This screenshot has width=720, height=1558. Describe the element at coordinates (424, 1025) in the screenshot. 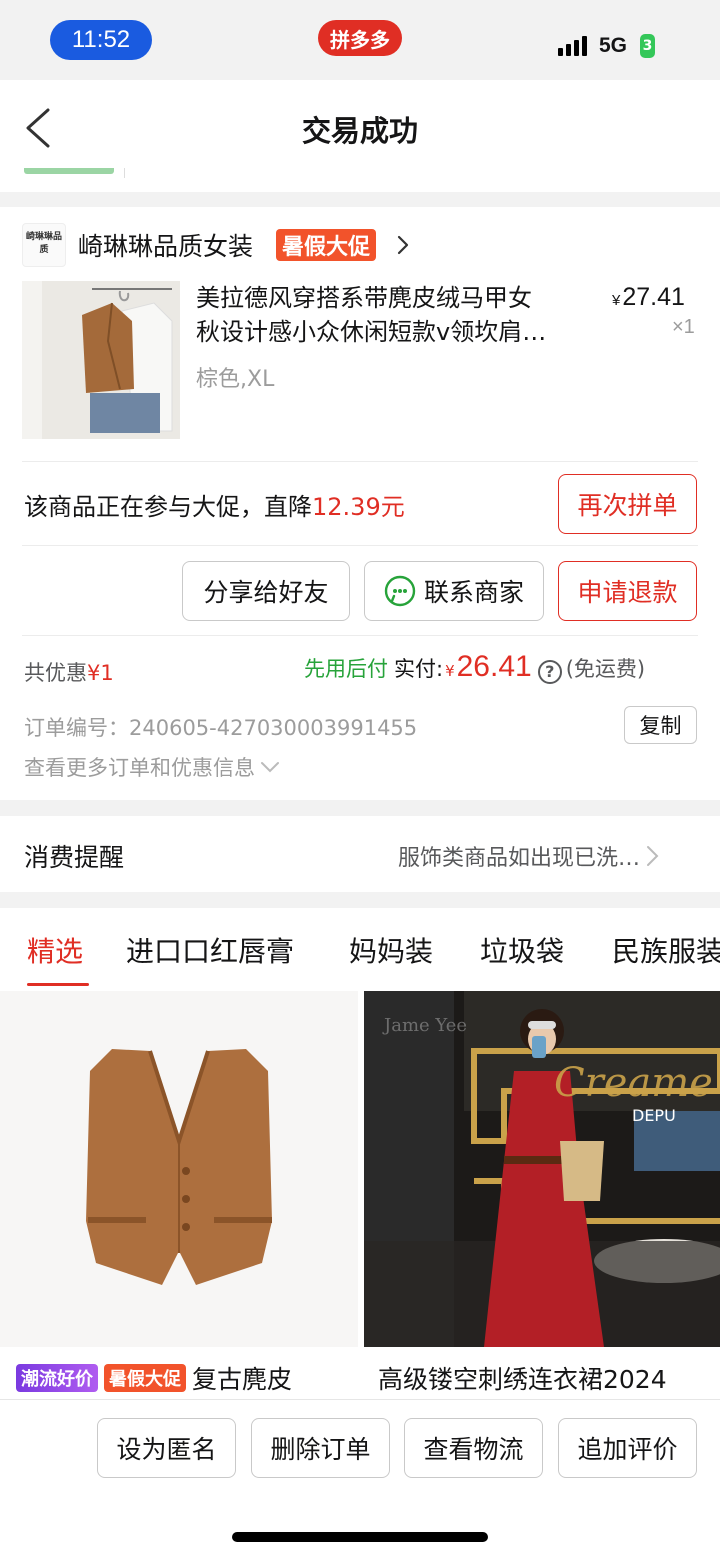

I see `feed-image-watermark: Jame Yee` at that location.